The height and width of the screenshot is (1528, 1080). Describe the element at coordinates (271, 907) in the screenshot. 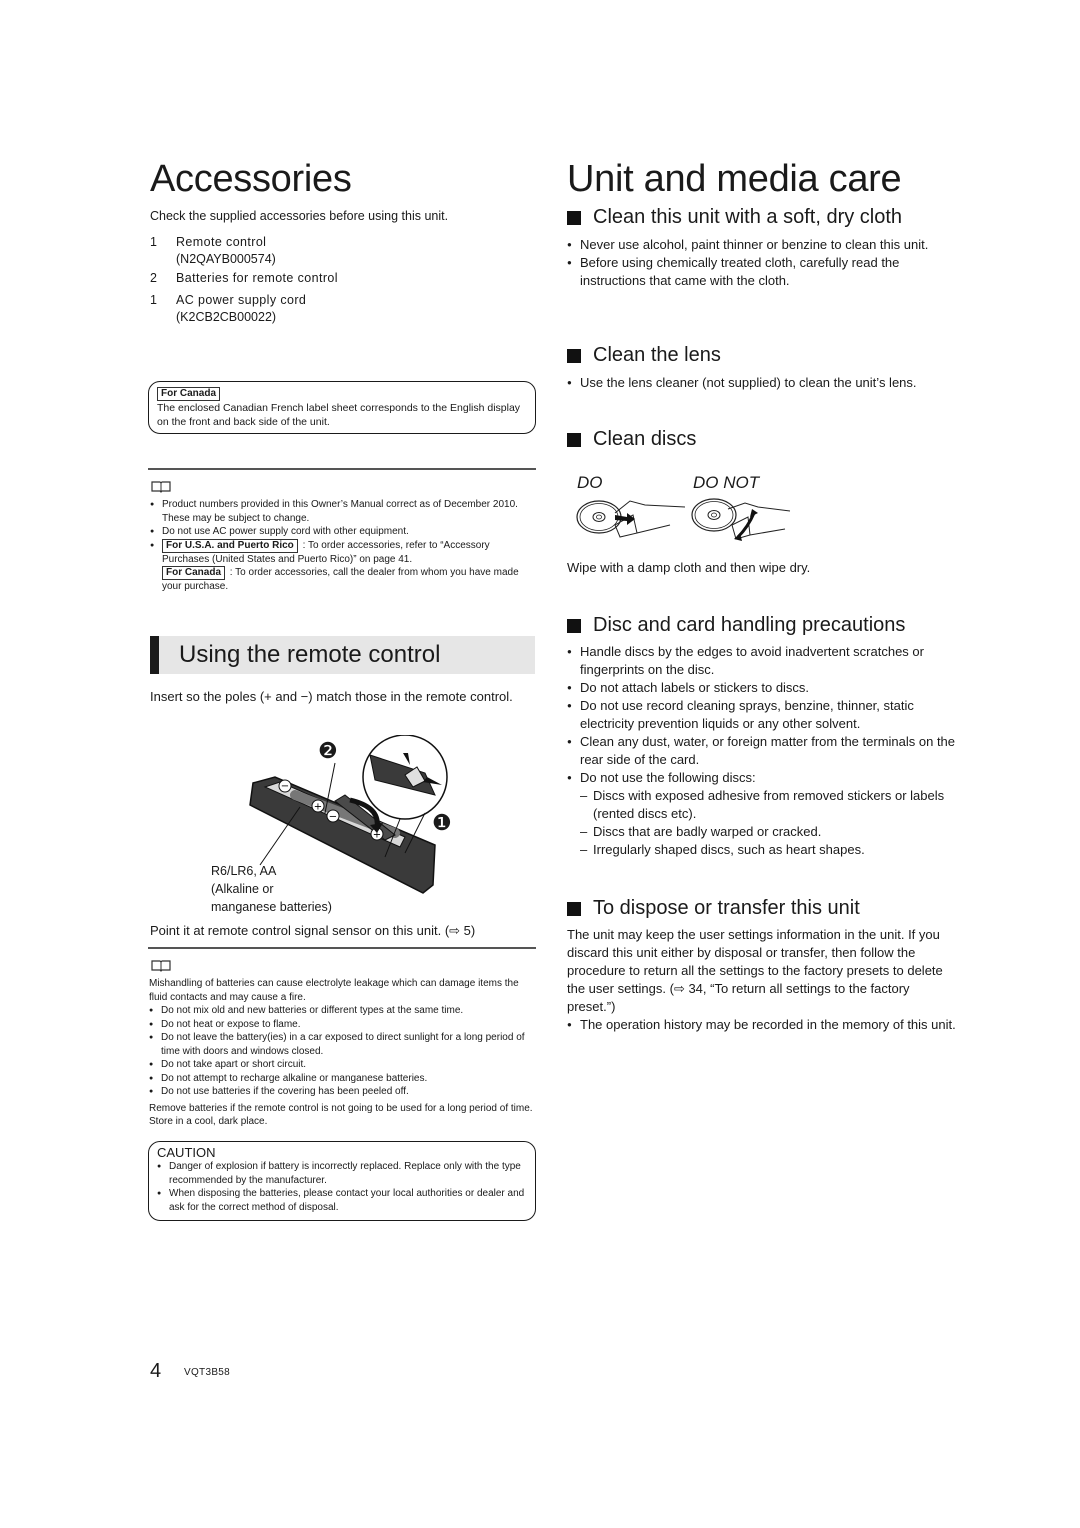

I see `battery-kind-cont: manganese batteries)` at that location.